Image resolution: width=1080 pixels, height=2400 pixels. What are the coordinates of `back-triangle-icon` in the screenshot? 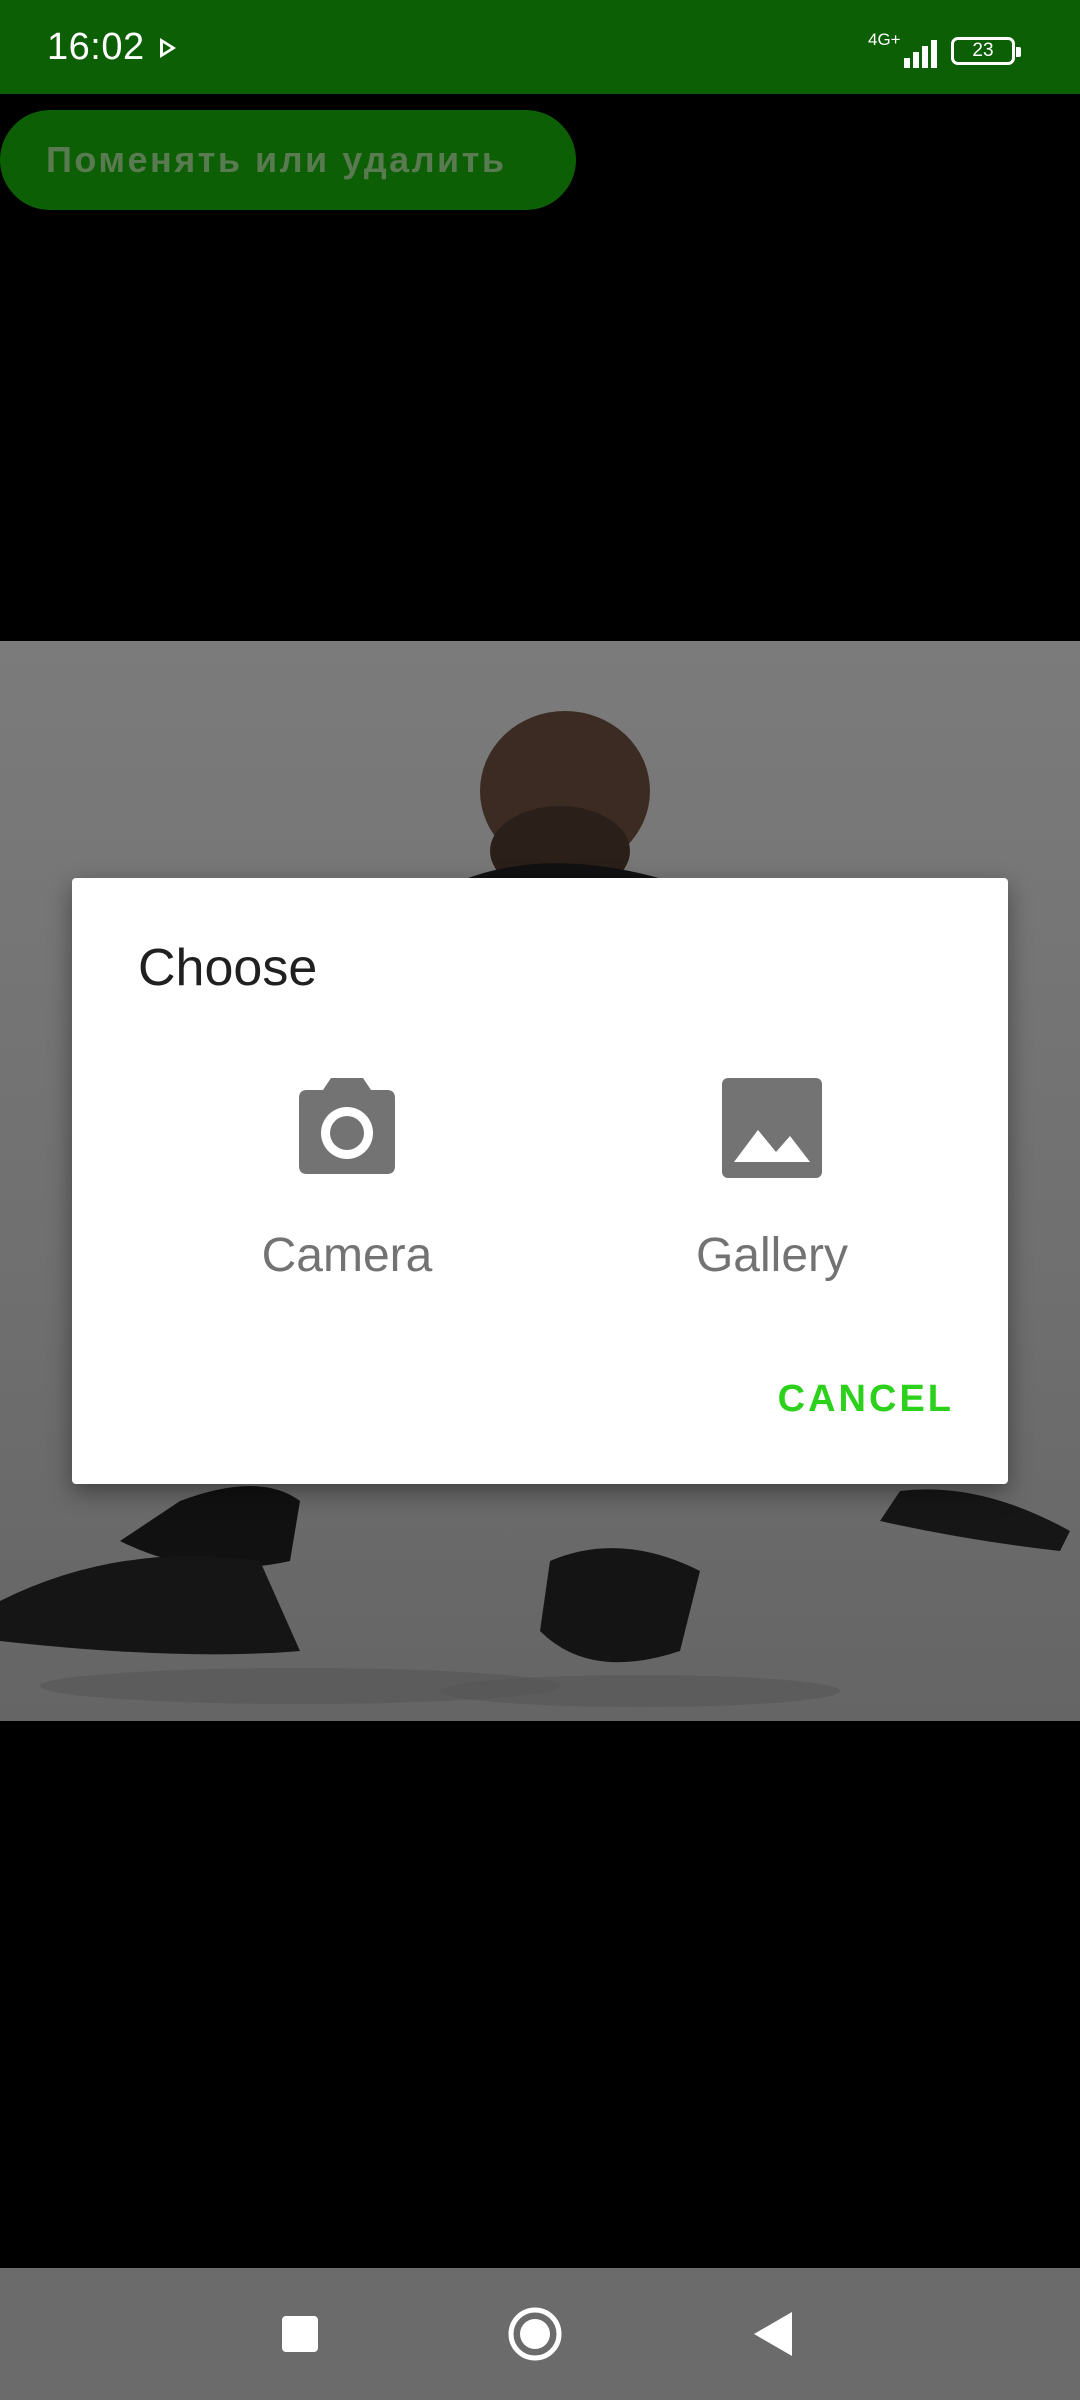 It's located at (772, 2334).